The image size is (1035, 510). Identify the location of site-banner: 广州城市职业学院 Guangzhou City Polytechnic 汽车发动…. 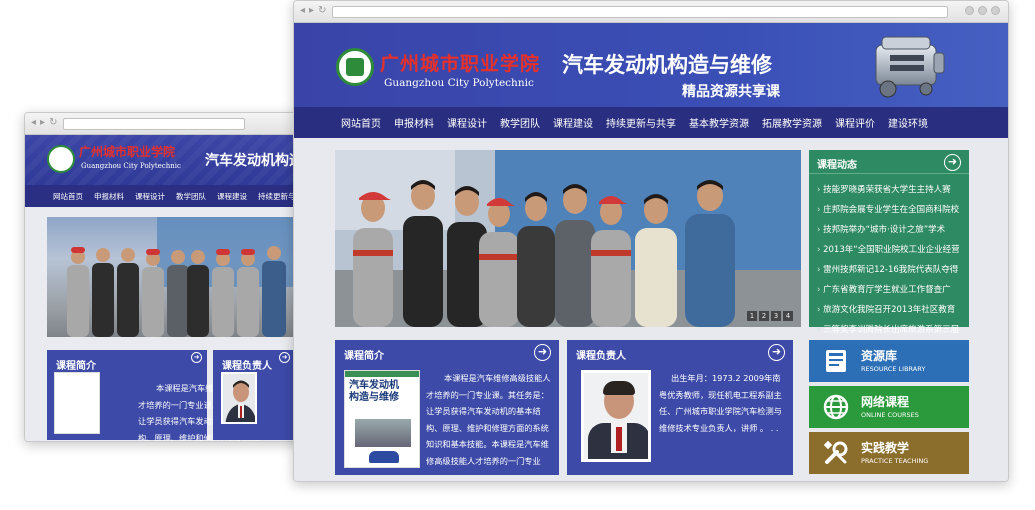
(165, 160).